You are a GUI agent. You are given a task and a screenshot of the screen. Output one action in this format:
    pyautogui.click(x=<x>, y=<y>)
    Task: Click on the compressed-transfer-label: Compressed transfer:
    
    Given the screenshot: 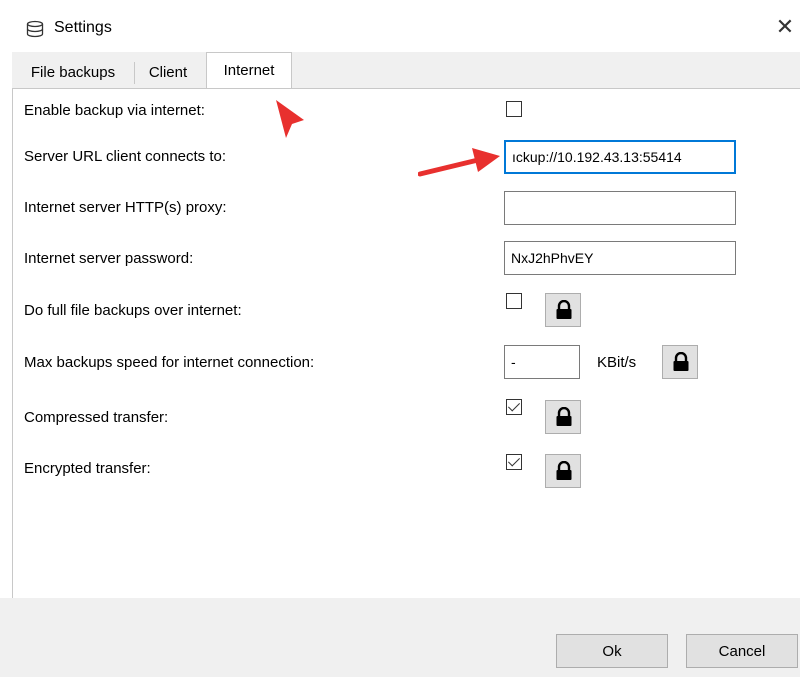 What is the action you would take?
    pyautogui.click(x=96, y=417)
    